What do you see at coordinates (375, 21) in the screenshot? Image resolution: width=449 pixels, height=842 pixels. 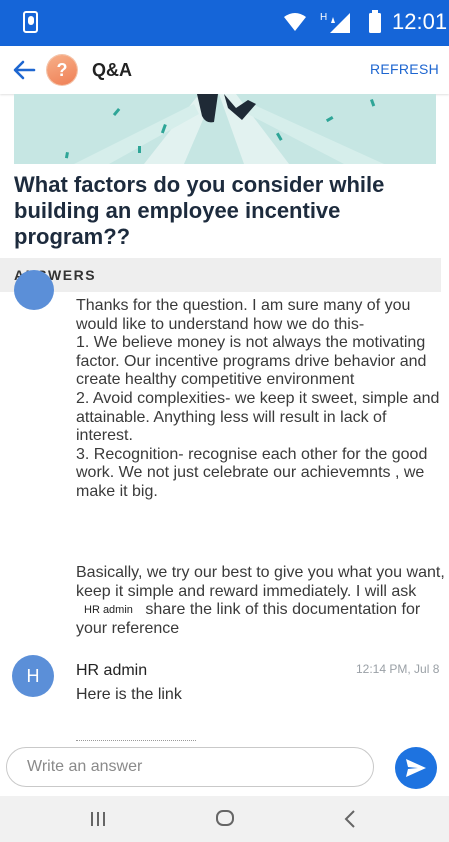 I see `battery-icon` at bounding box center [375, 21].